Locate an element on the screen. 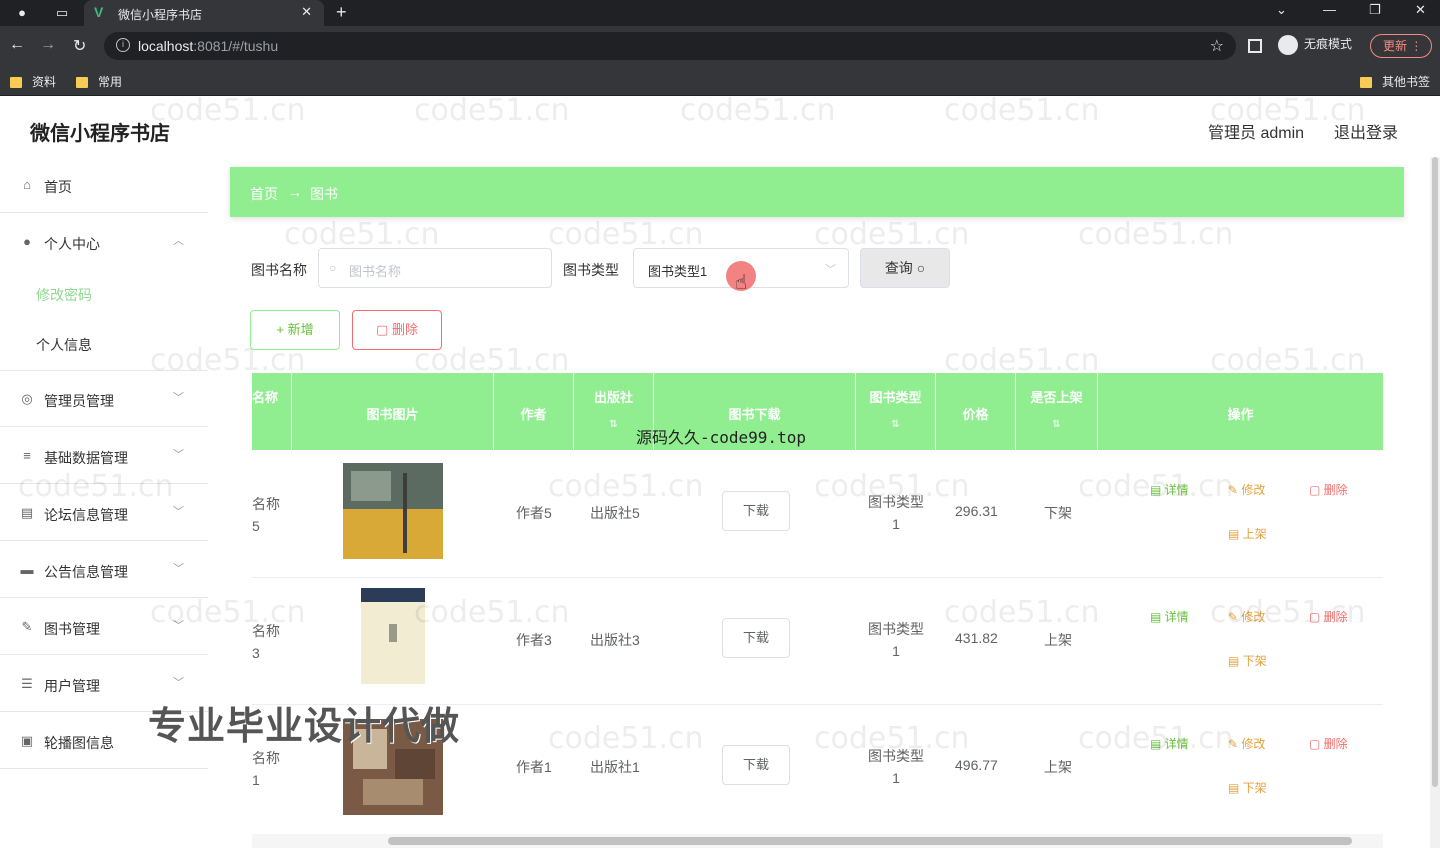 The image size is (1440, 848). vertical-scrollbar is located at coordinates (1435, 502).